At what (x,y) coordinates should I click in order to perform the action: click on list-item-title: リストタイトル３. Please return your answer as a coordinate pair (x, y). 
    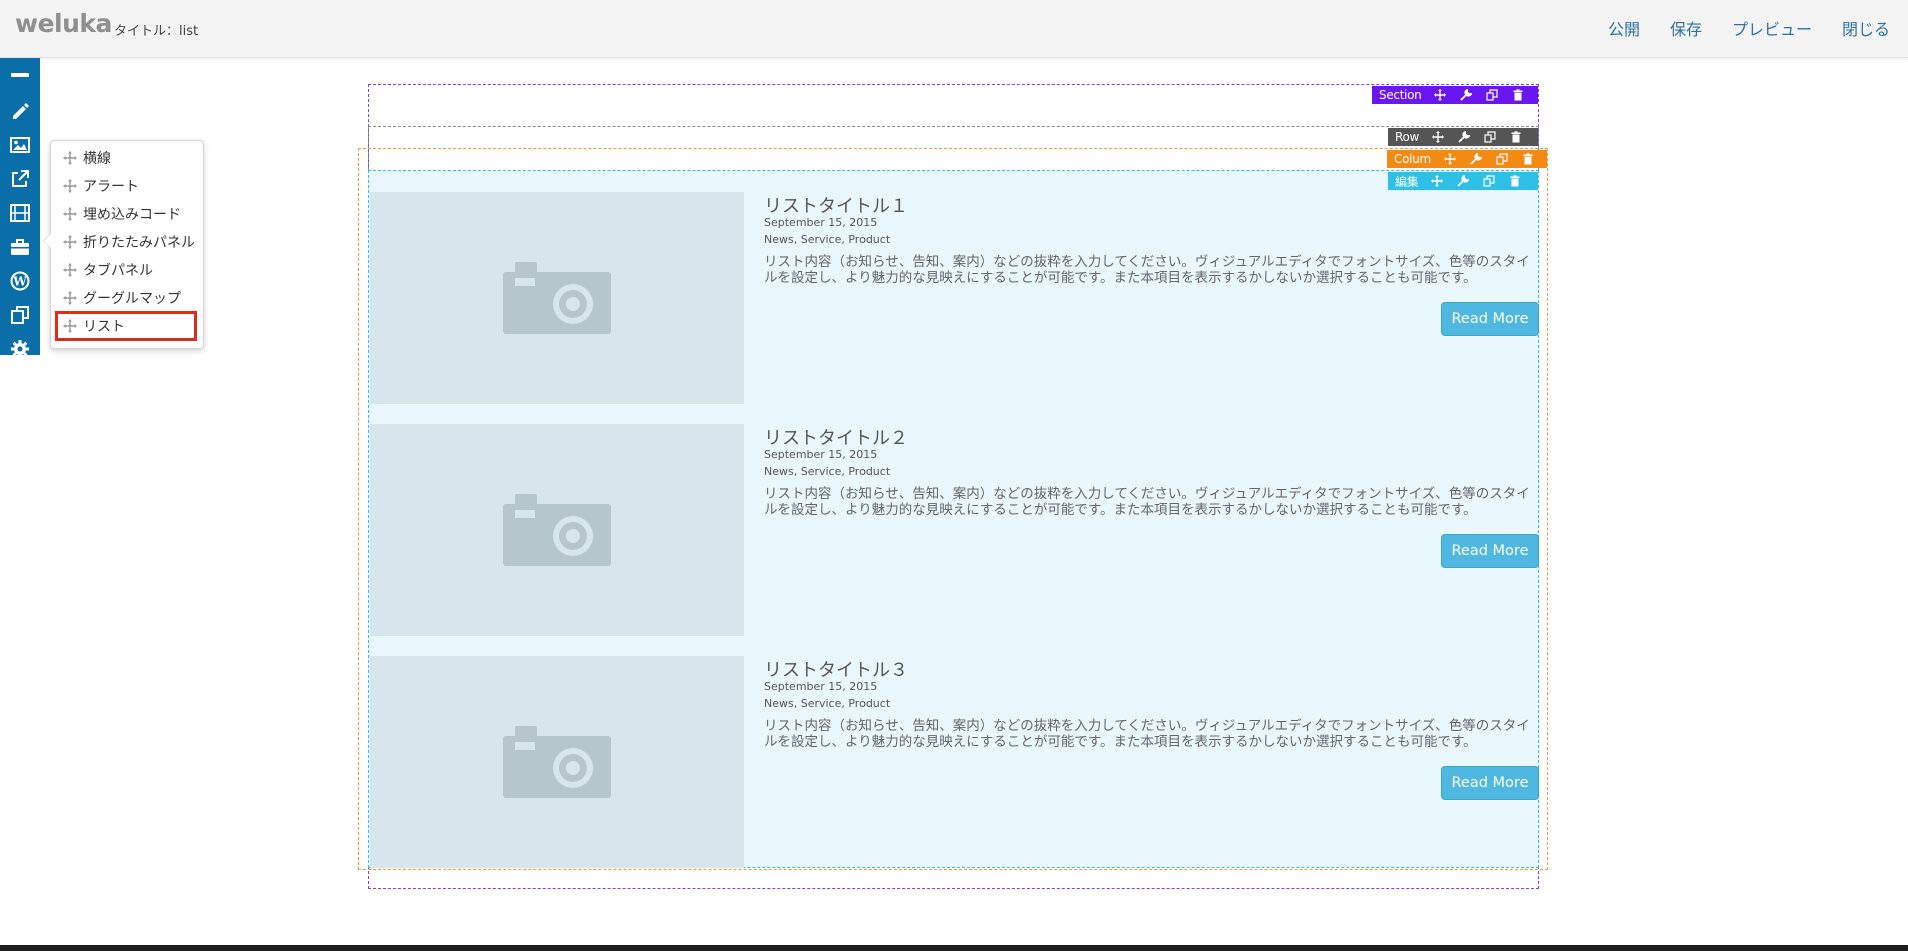
    Looking at the image, I should click on (836, 670).